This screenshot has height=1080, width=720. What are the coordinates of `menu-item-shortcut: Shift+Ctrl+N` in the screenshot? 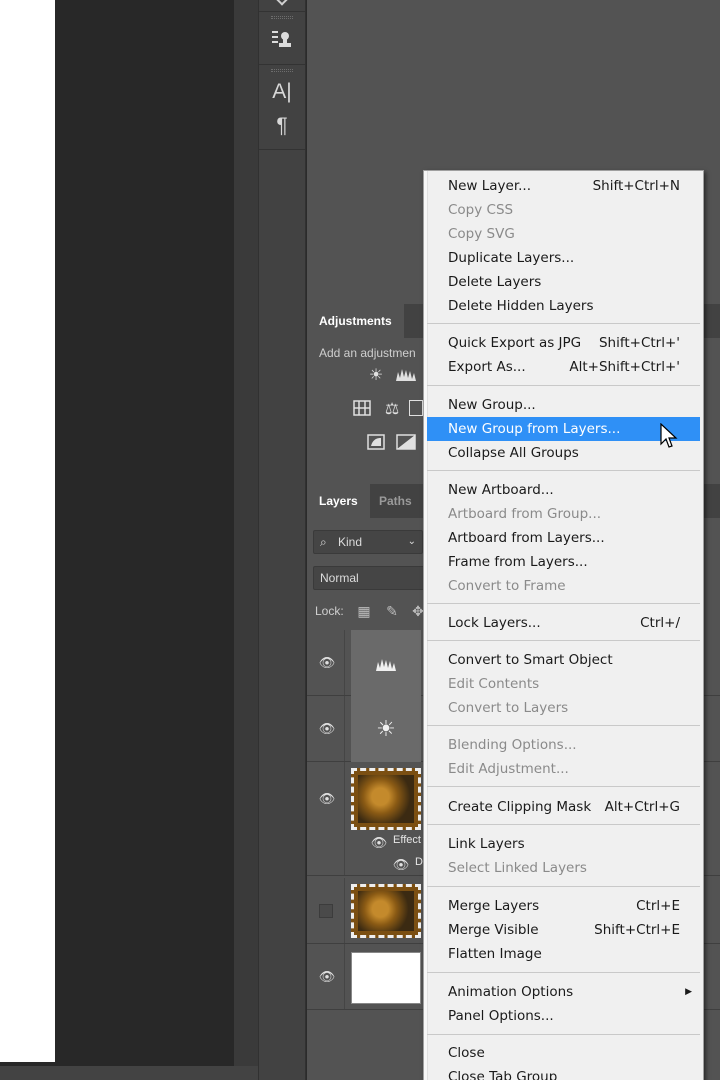 It's located at (636, 186).